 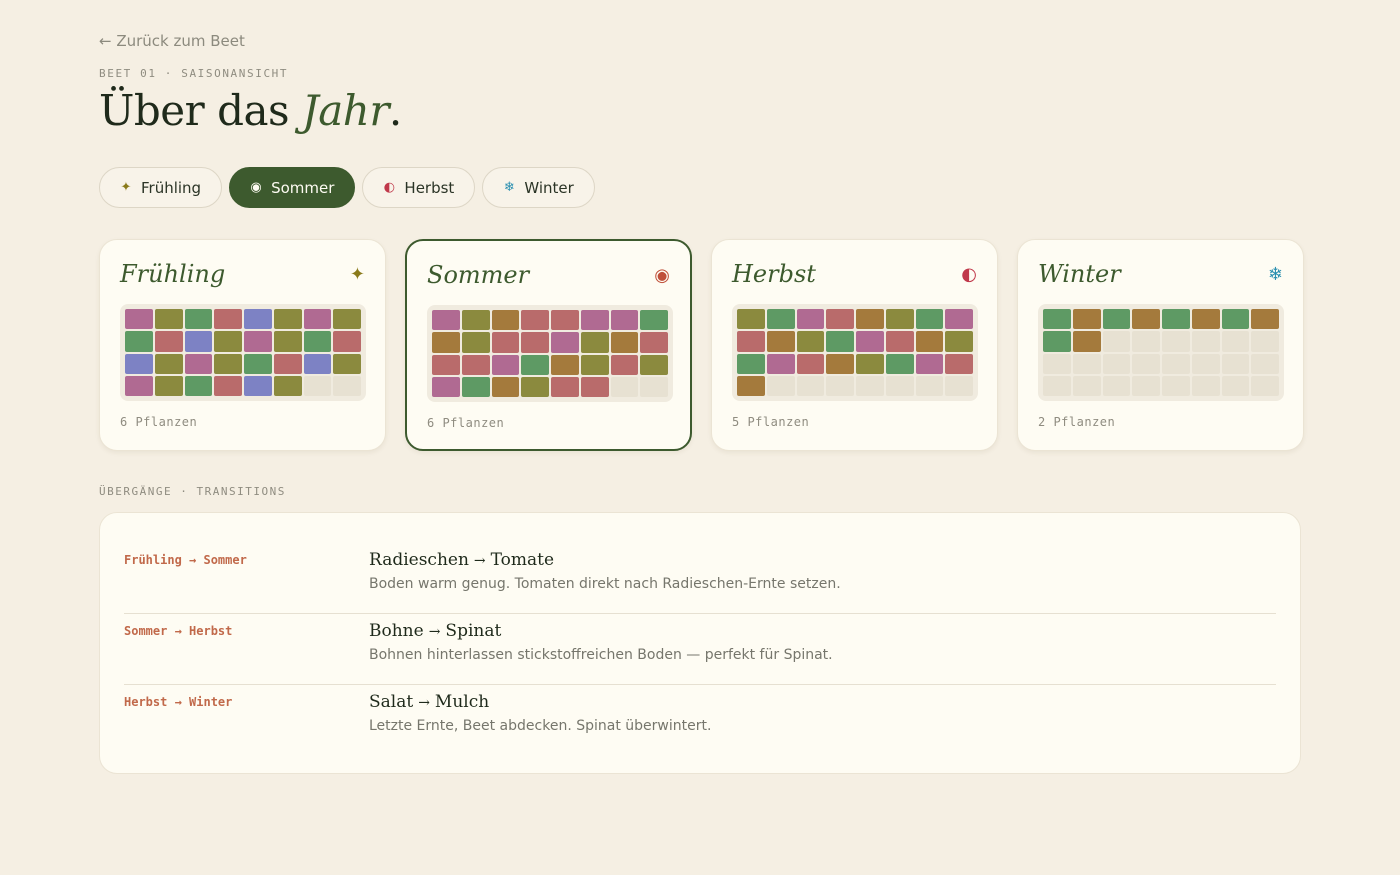 What do you see at coordinates (419, 187) in the screenshot?
I see `tab-herbst: ◐ Herbst` at bounding box center [419, 187].